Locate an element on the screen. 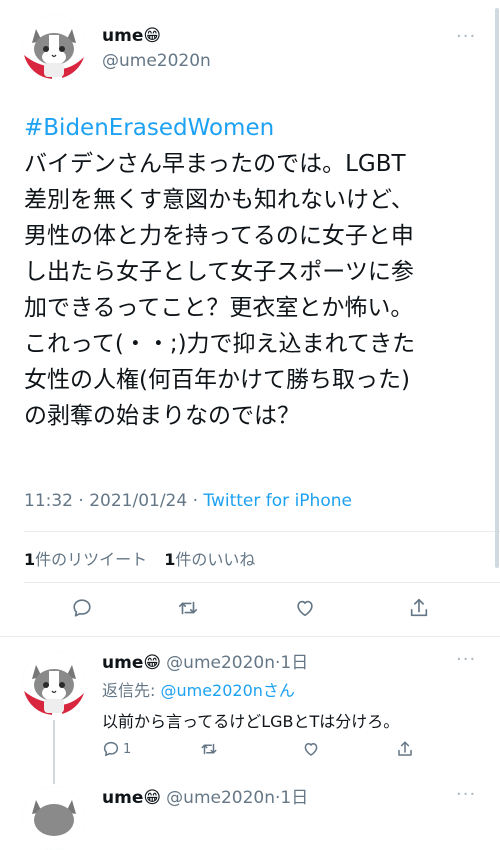 This screenshot has width=500, height=850. reply-button: 1 is located at coordinates (116, 749).